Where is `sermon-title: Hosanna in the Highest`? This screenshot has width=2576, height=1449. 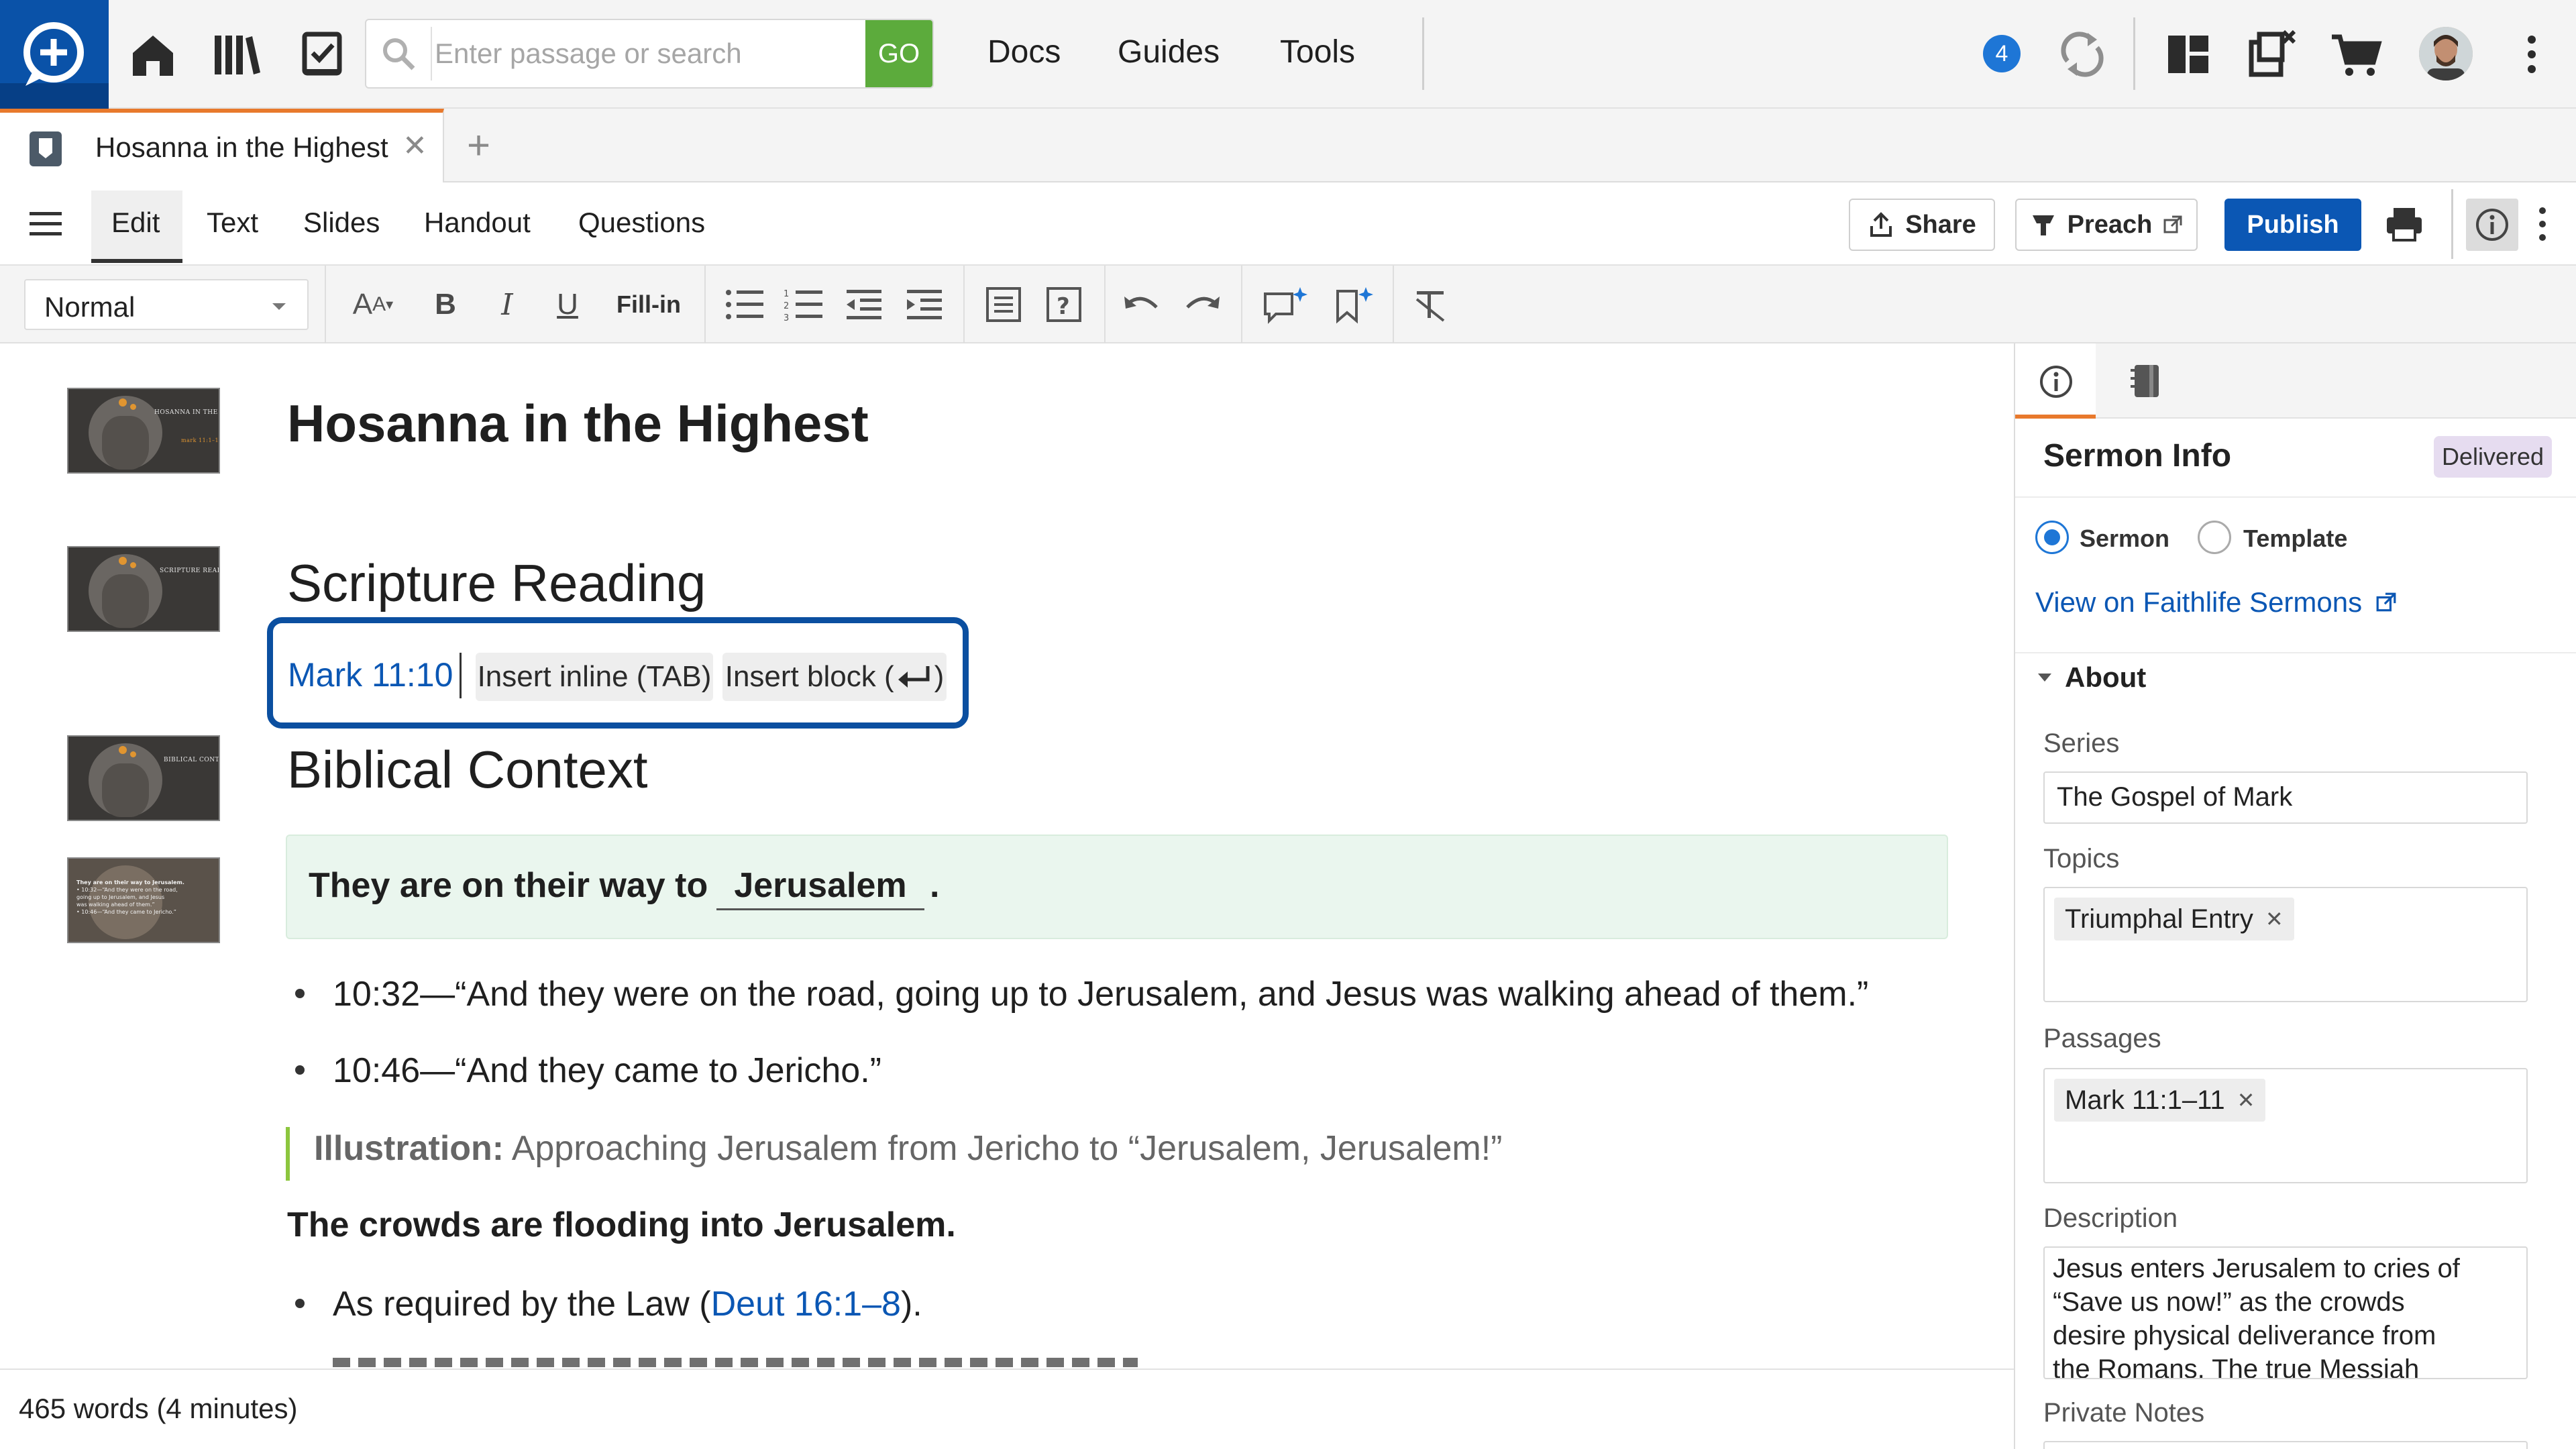
sermon-title: Hosanna in the Highest is located at coordinates (578, 423).